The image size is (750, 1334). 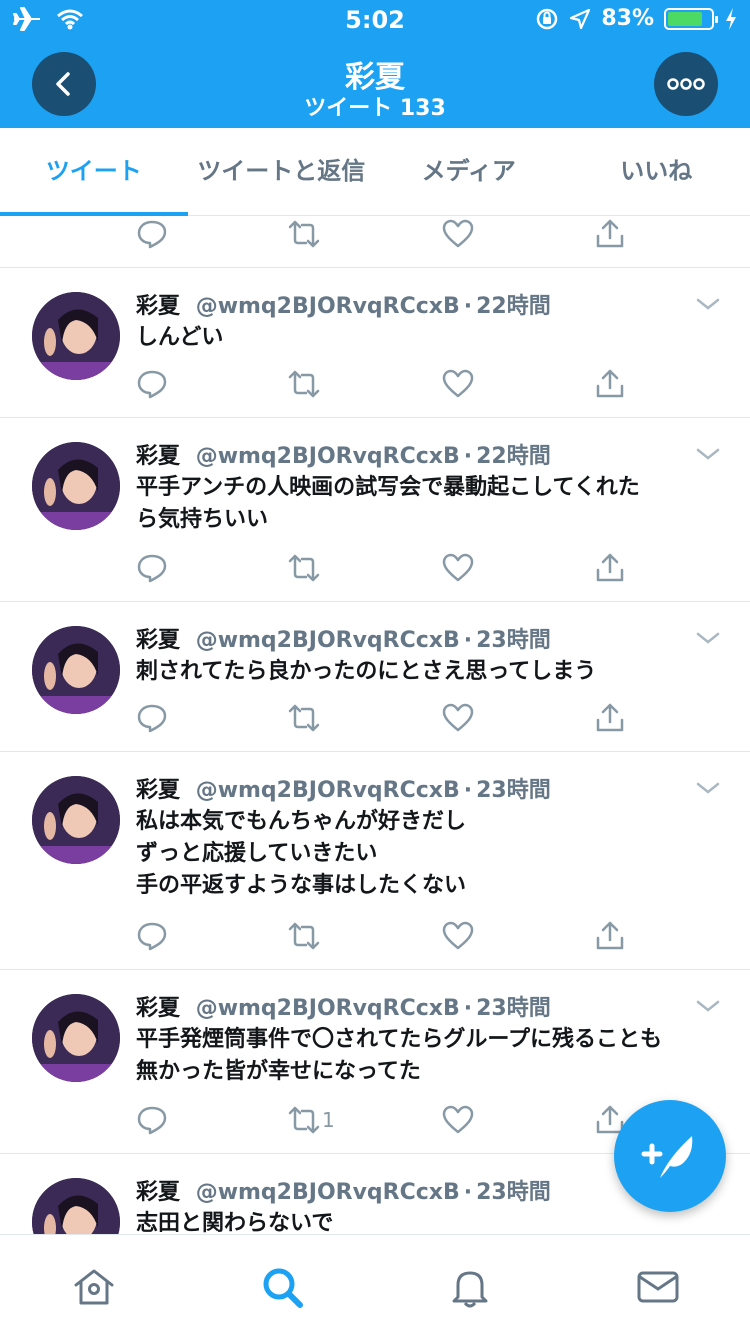 I want to click on tweet: 彩夏 @wmq2BJORvqRCcxB · 22時間 しんどい, so click(x=375, y=343).